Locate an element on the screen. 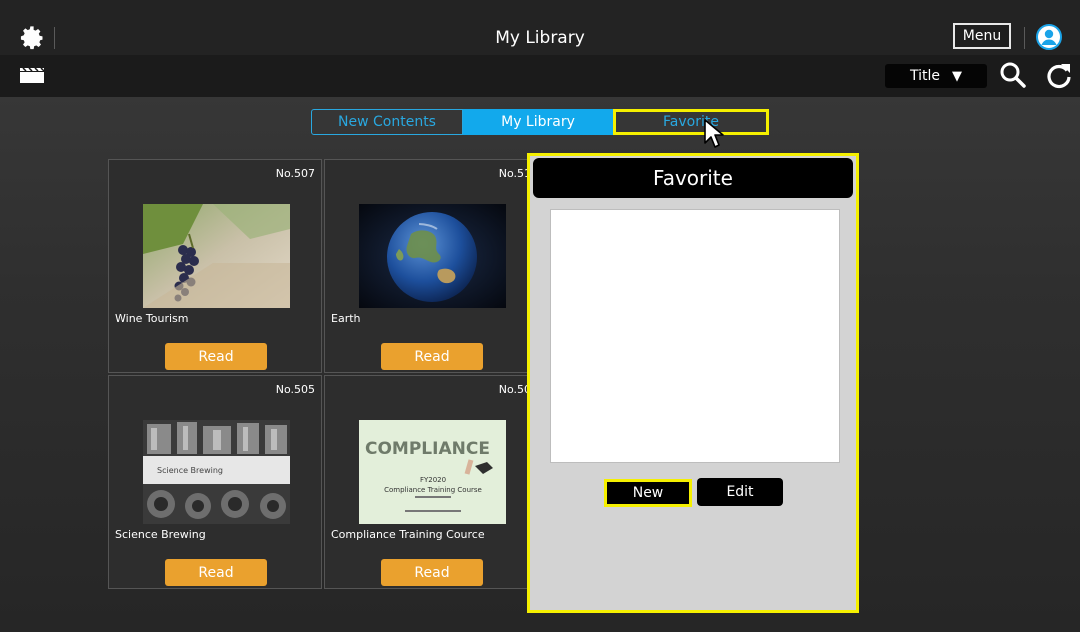  triangle-down-icon: ▼ is located at coordinates (957, 76).